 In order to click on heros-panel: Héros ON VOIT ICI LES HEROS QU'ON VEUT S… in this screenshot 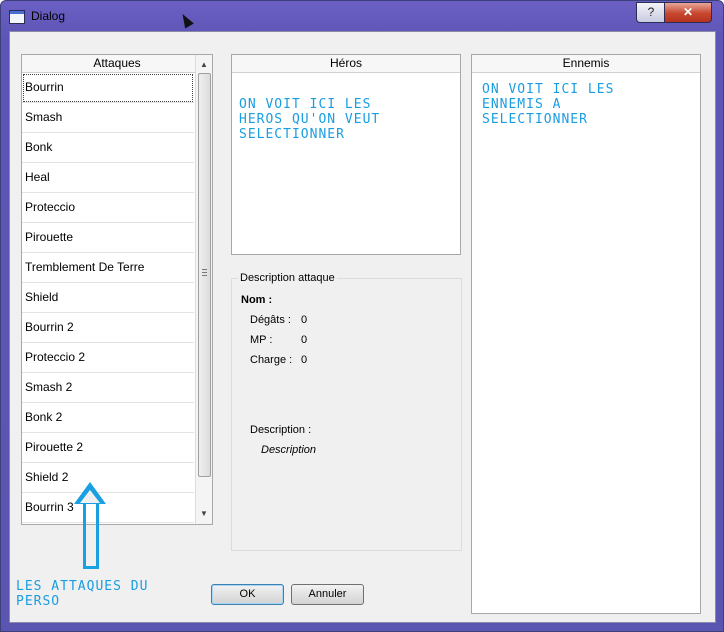, I will do `click(346, 154)`.